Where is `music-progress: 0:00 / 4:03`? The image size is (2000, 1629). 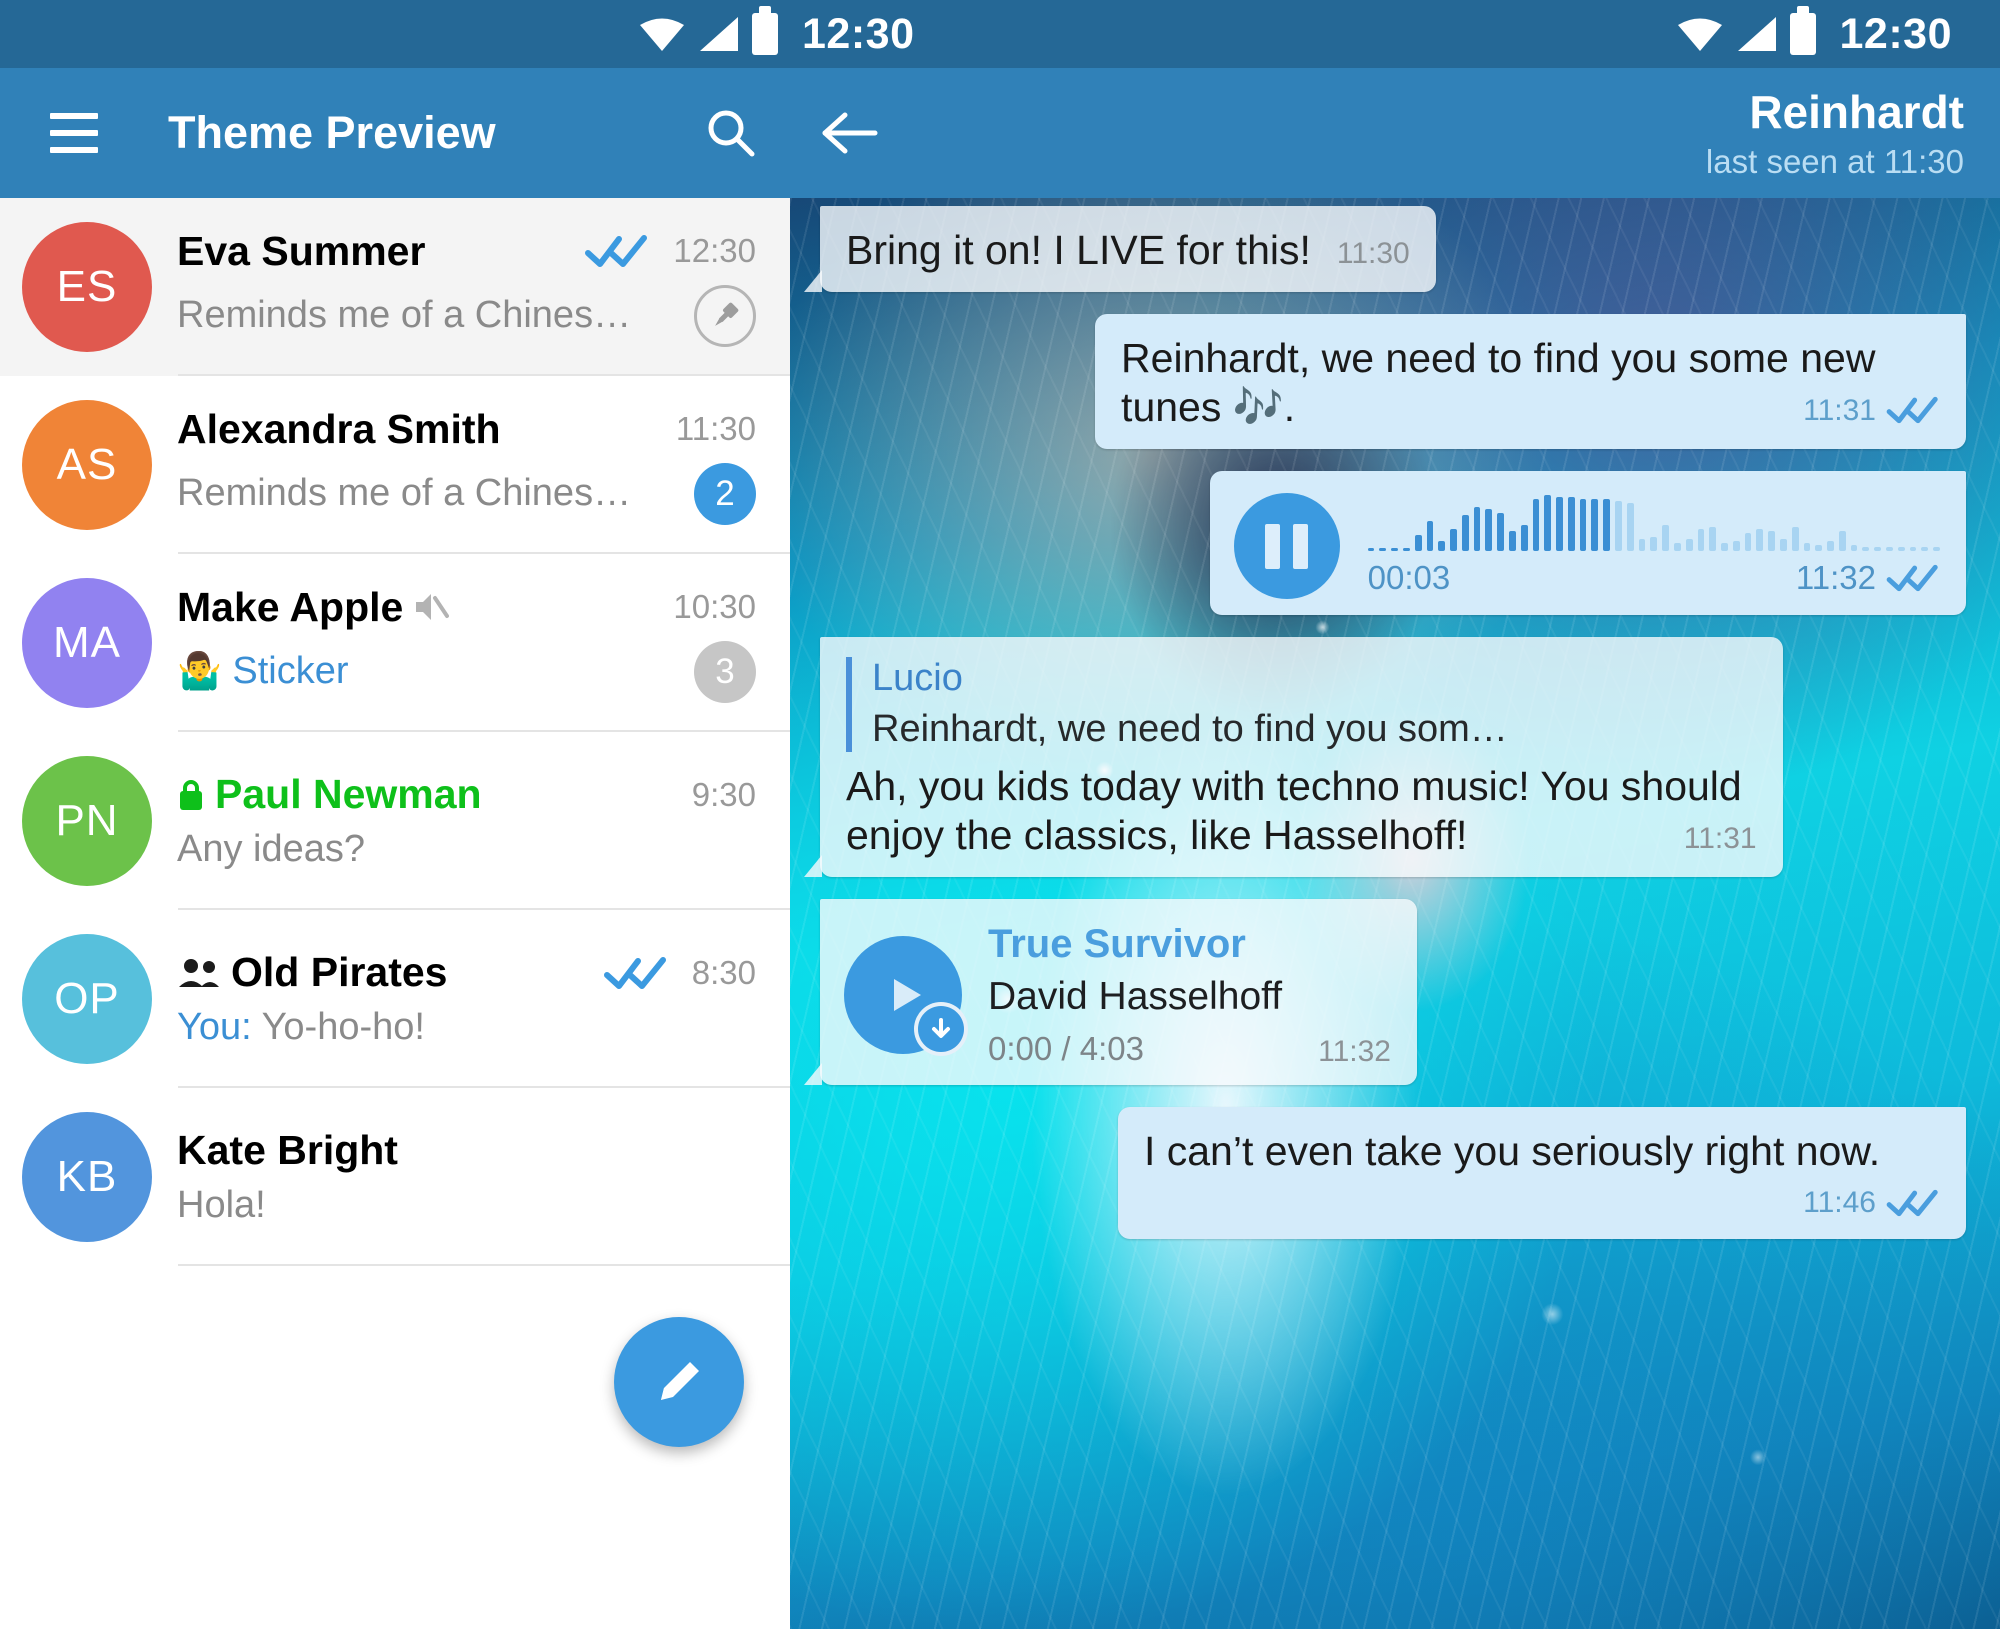
music-progress: 0:00 / 4:03 is located at coordinates (1066, 1048).